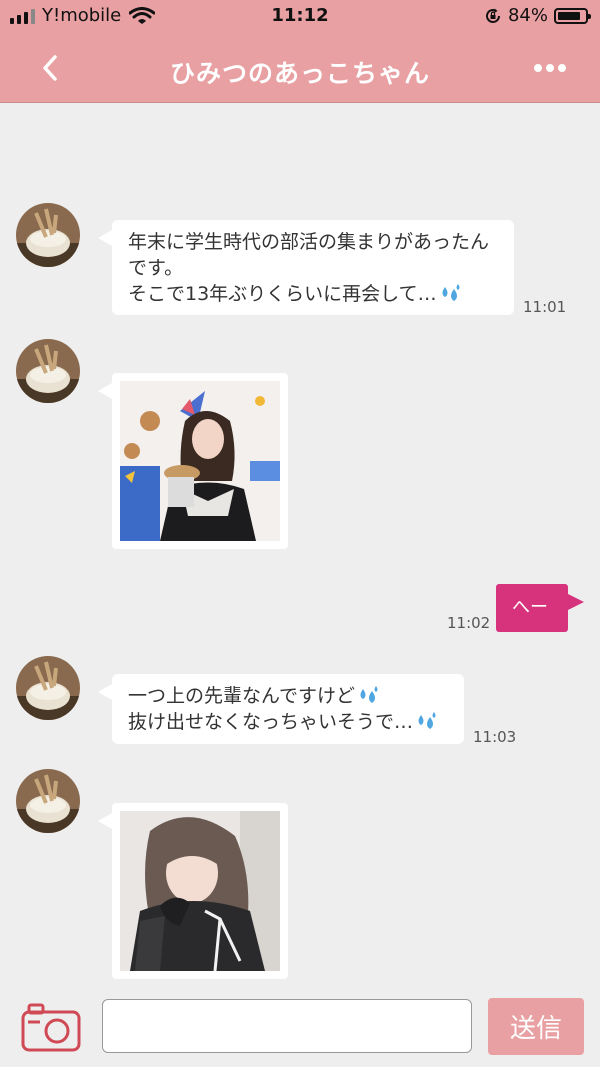 The image size is (600, 1067). Describe the element at coordinates (527, 15) in the screenshot. I see `battery-percent: 84%` at that location.